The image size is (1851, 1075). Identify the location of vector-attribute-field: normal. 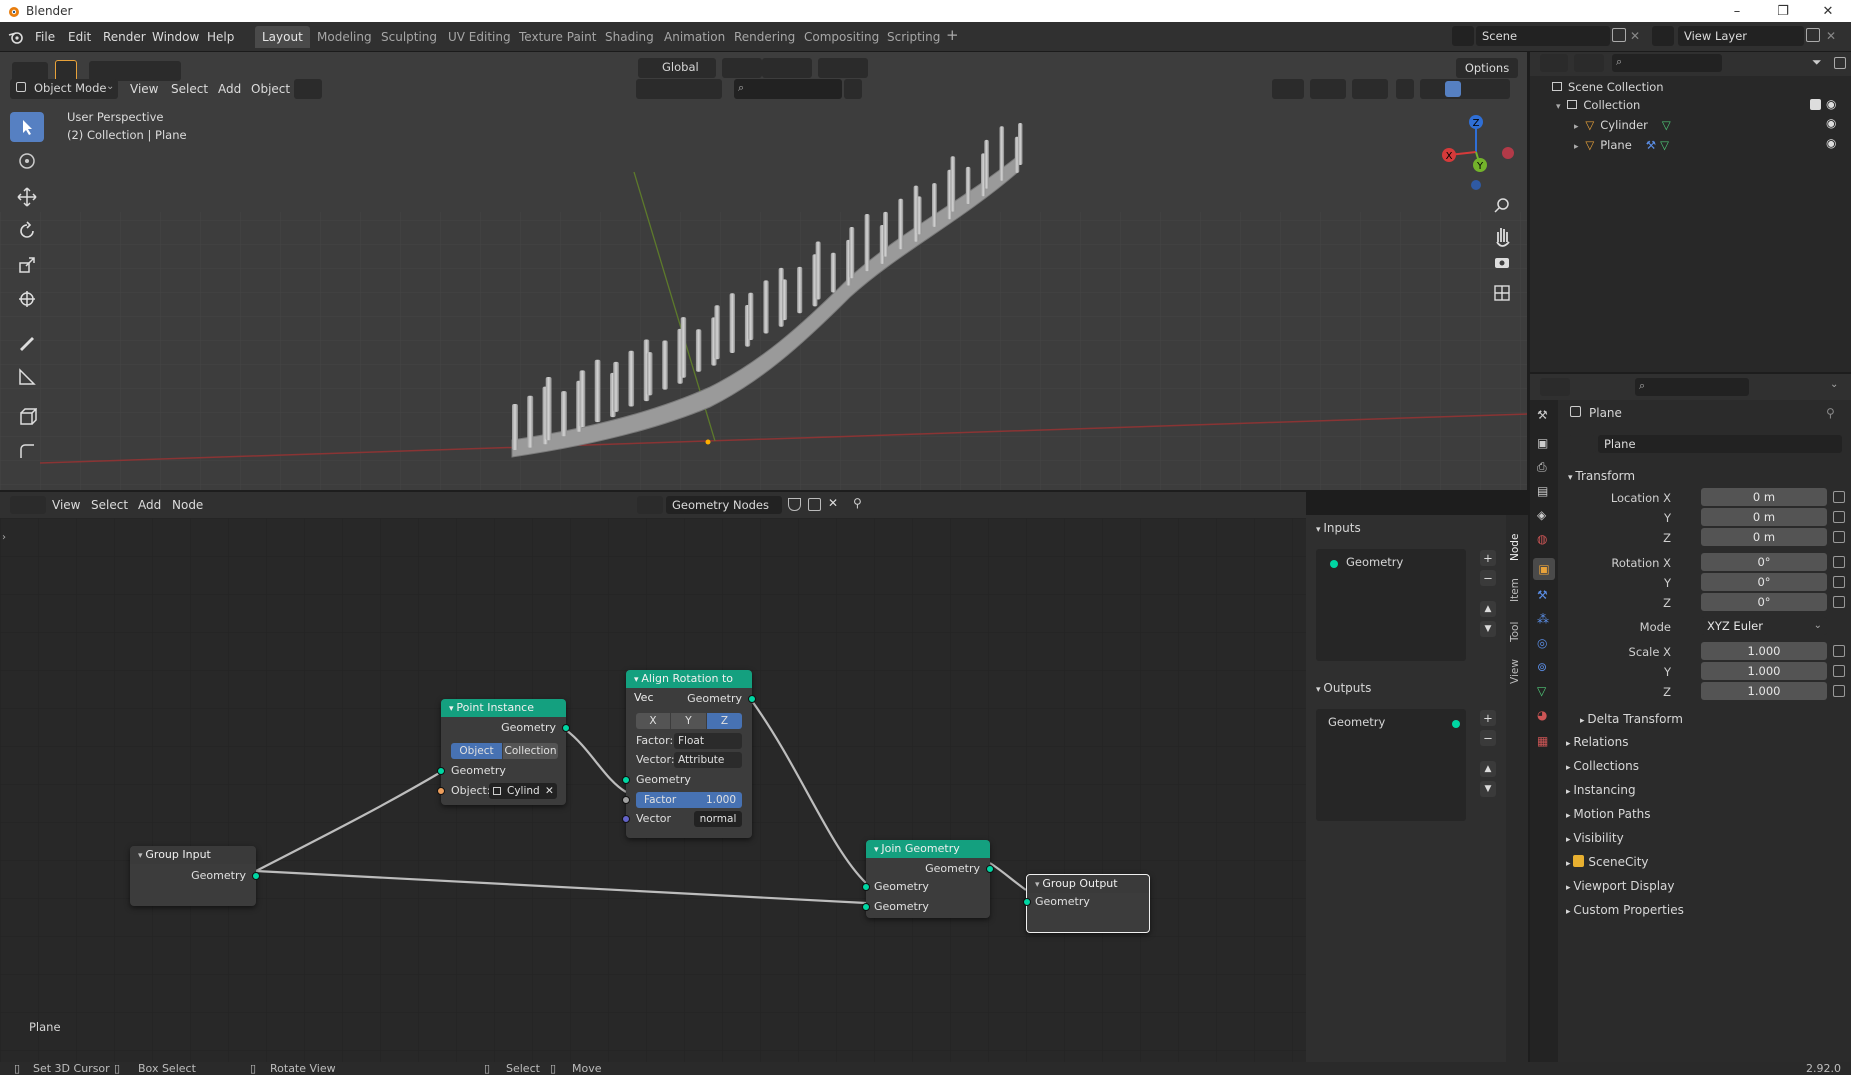
(718, 819).